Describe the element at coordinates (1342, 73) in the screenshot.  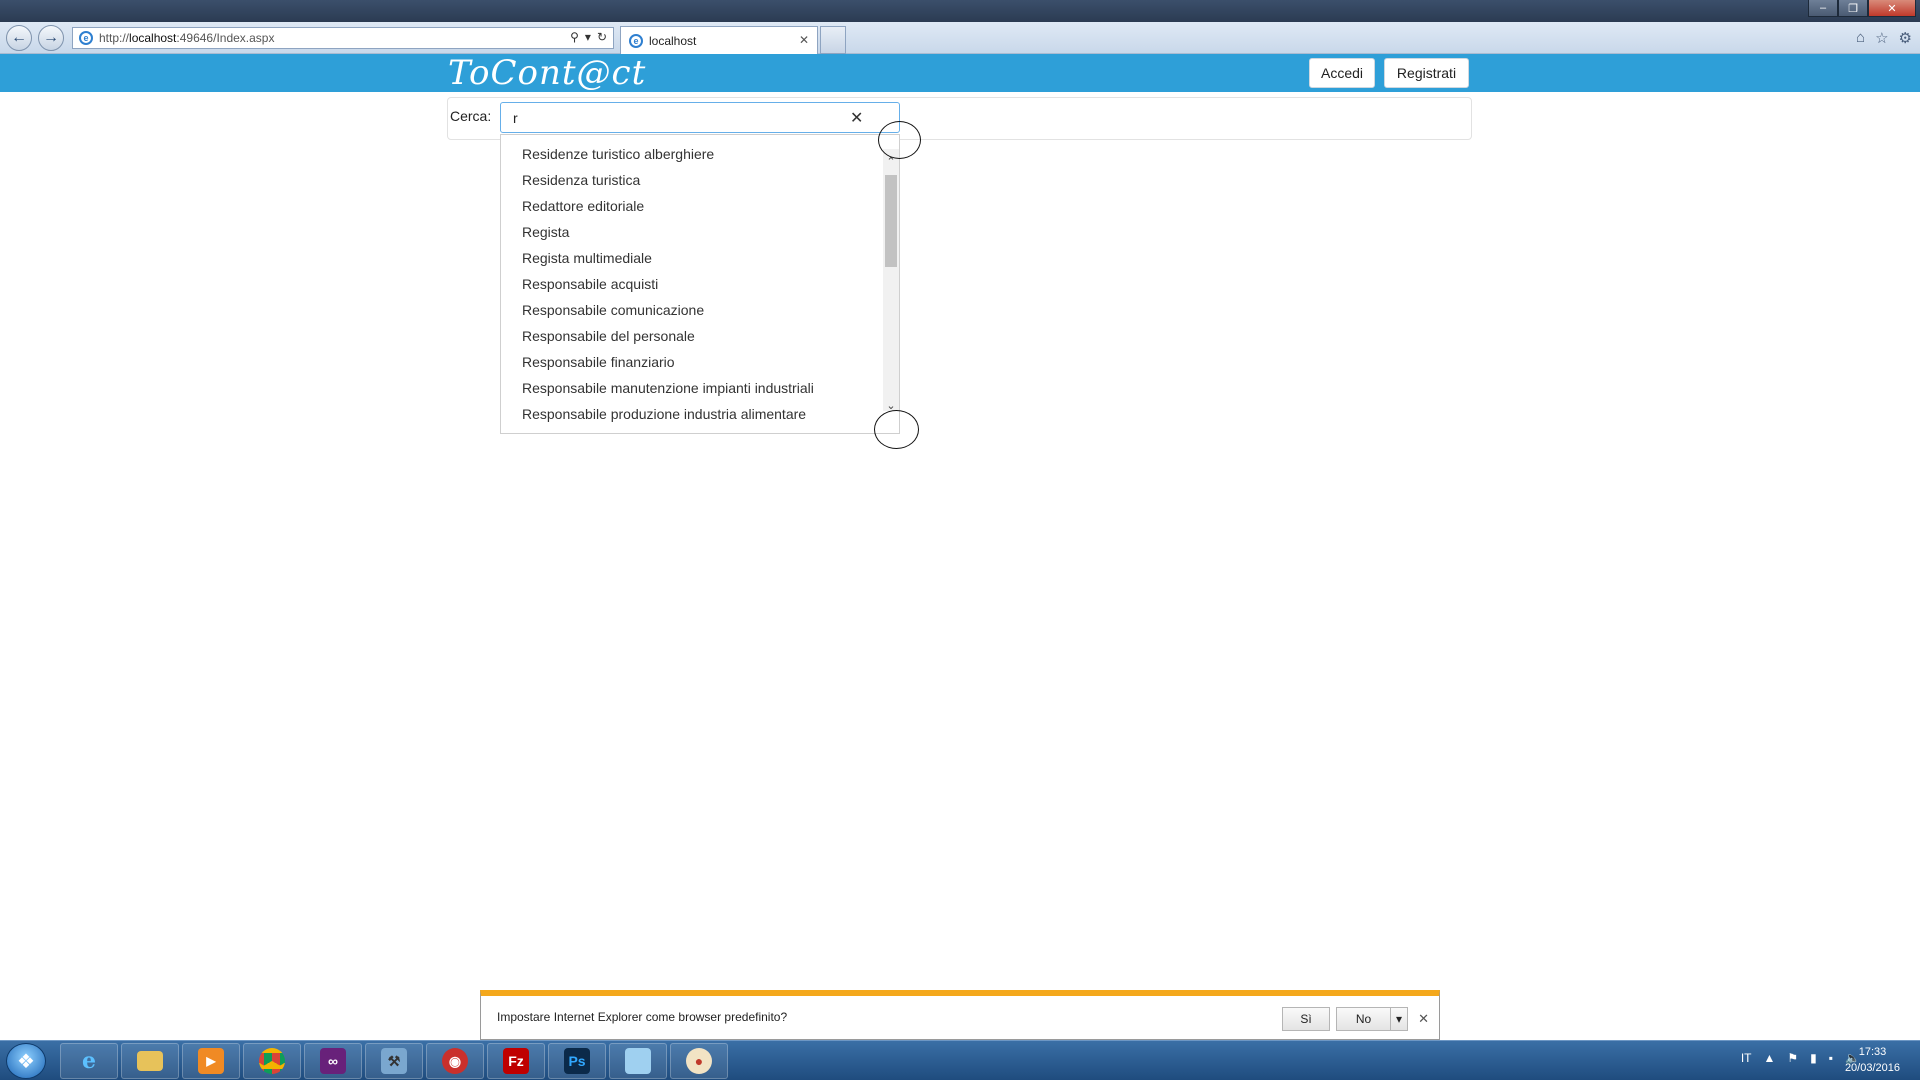
I see `login-button: Accedi` at that location.